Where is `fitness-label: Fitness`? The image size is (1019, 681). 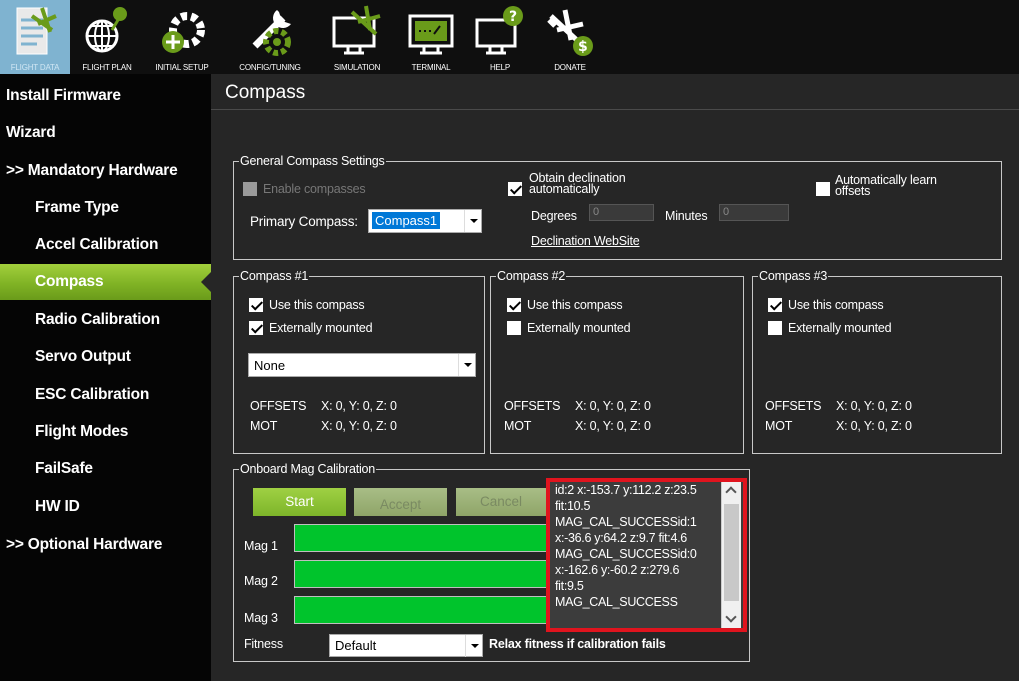 fitness-label: Fitness is located at coordinates (263, 644).